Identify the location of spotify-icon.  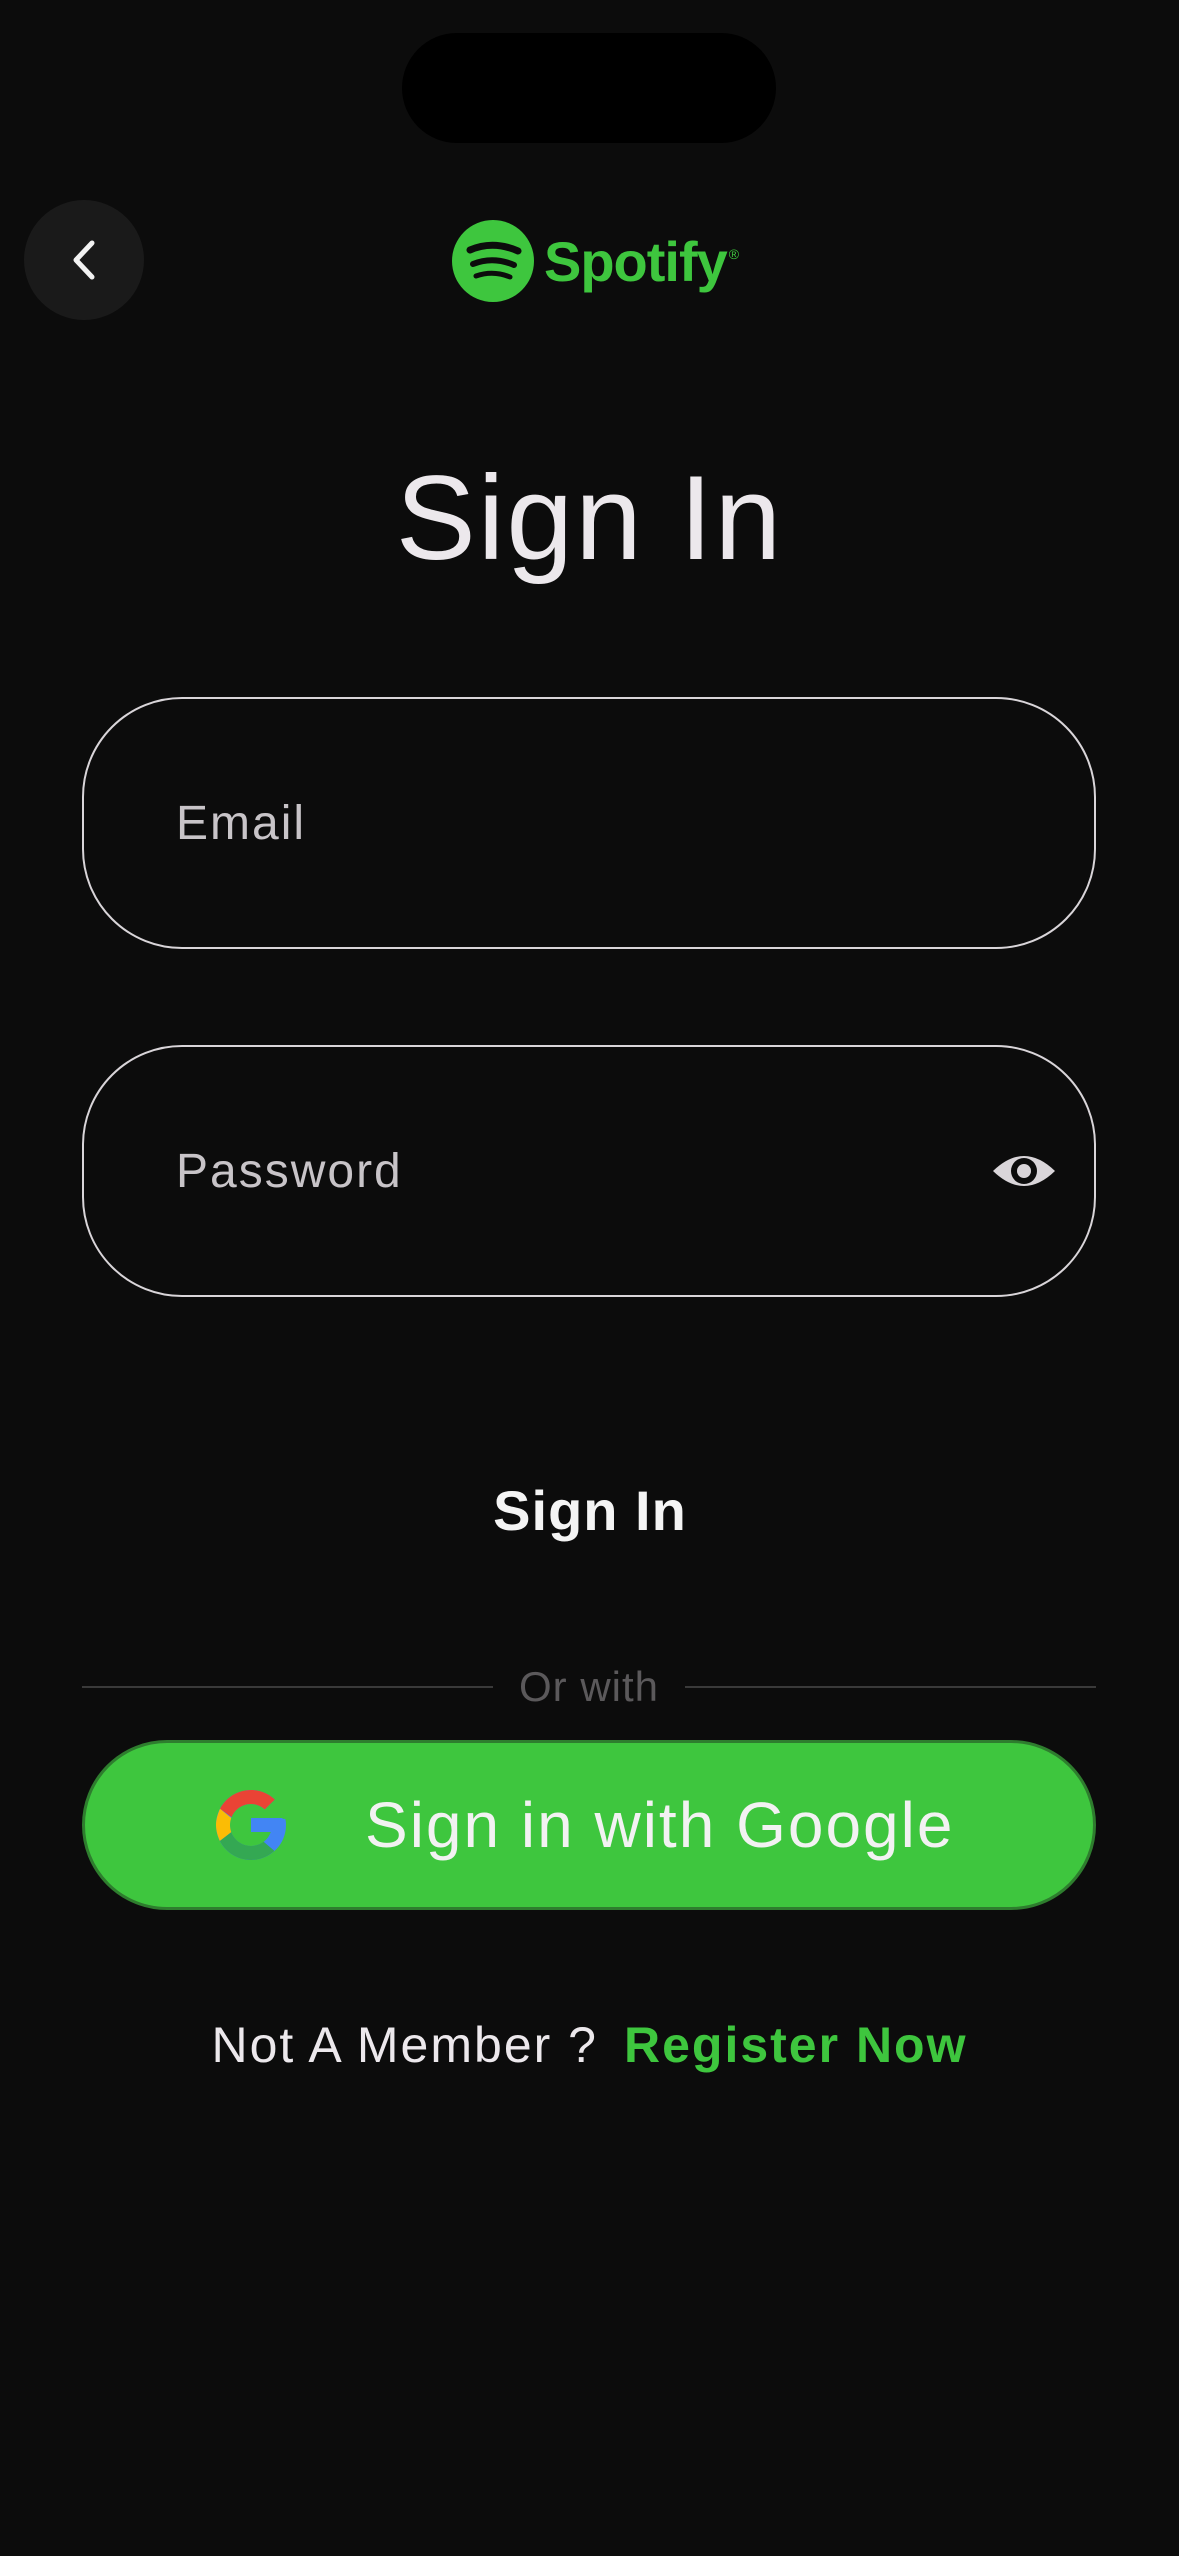
(493, 261).